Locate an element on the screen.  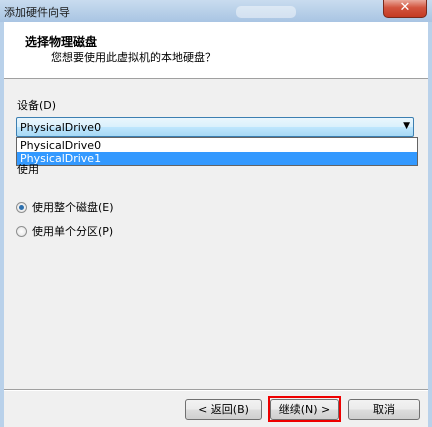
window-title: 添加硬件向导 is located at coordinates (37, 12).